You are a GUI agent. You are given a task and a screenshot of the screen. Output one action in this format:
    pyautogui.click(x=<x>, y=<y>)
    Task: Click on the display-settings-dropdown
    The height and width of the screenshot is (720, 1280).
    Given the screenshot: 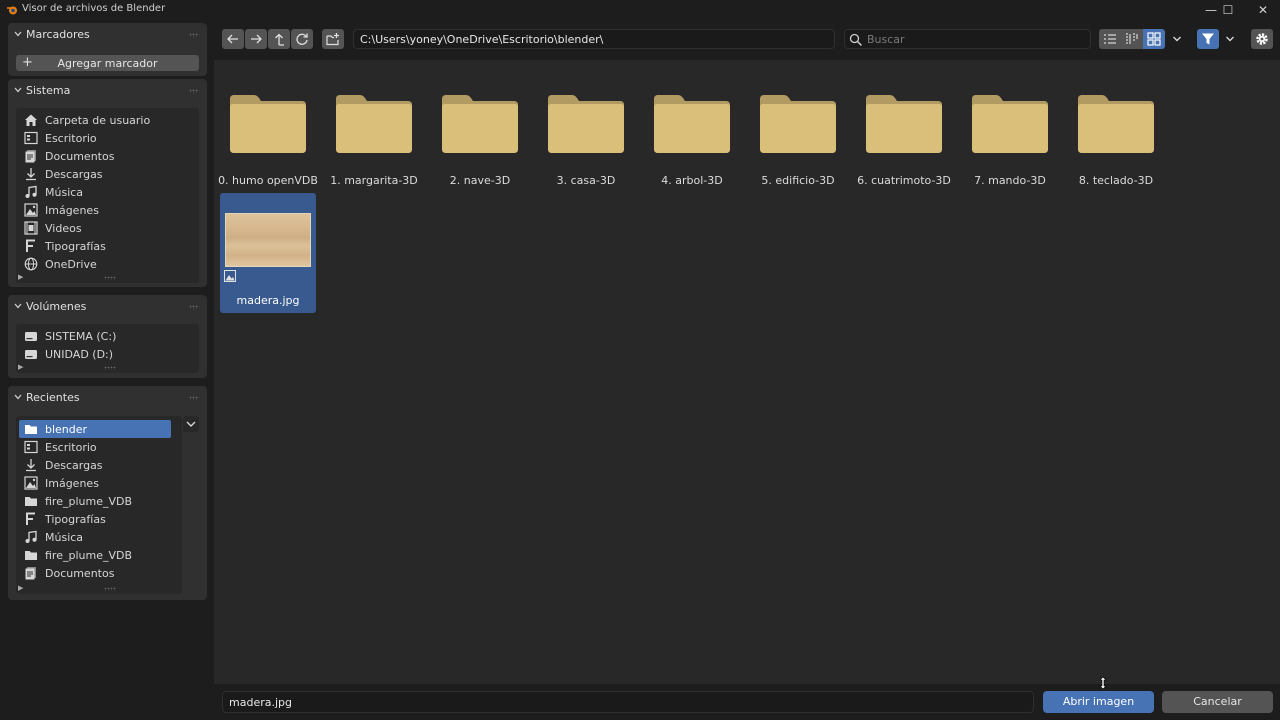 What is the action you would take?
    pyautogui.click(x=1177, y=39)
    